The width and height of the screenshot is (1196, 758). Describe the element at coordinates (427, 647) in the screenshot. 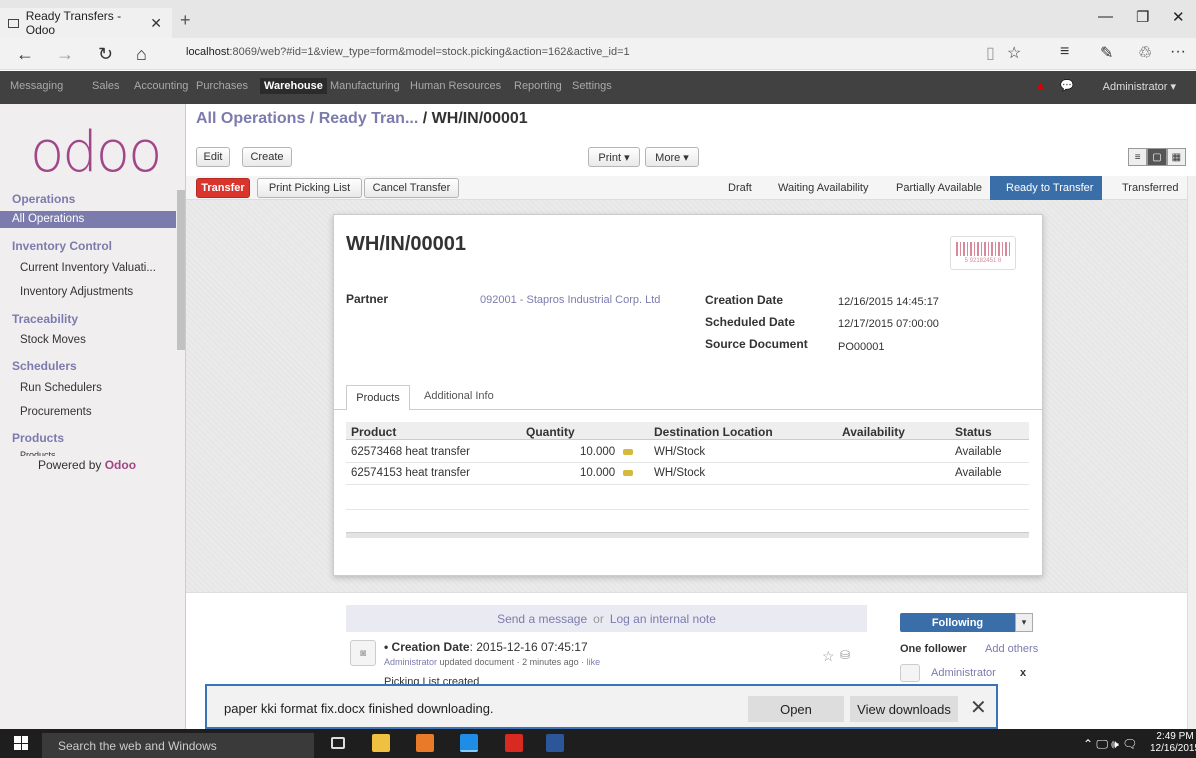

I see `message-title-label: • Creation Date` at that location.